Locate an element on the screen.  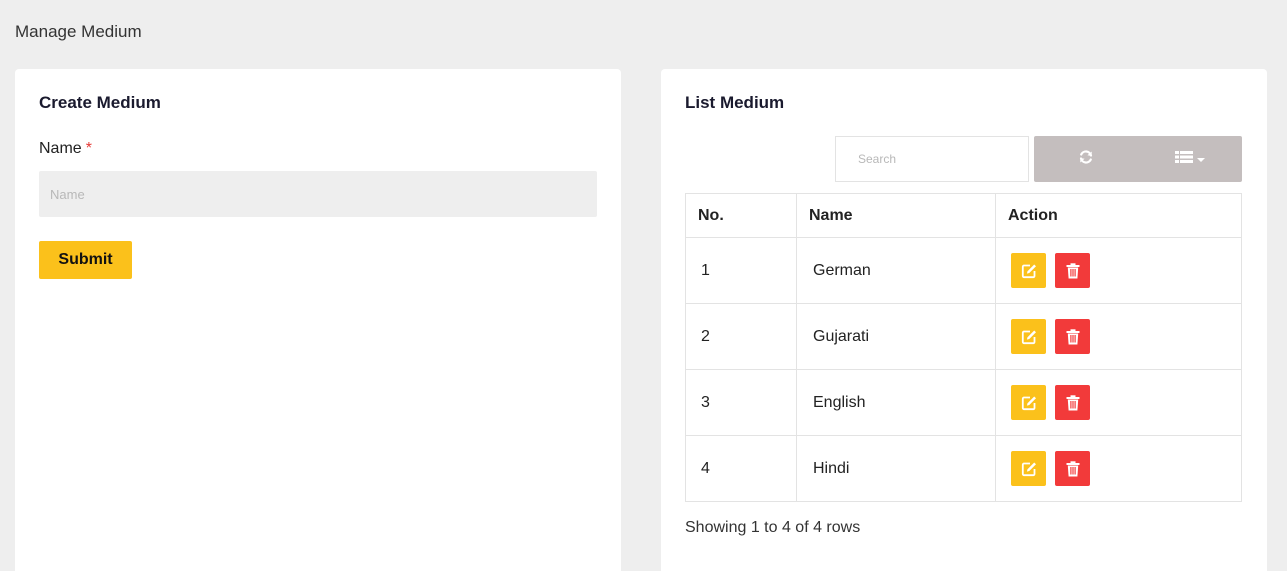
row-name: Gujarati is located at coordinates (896, 336).